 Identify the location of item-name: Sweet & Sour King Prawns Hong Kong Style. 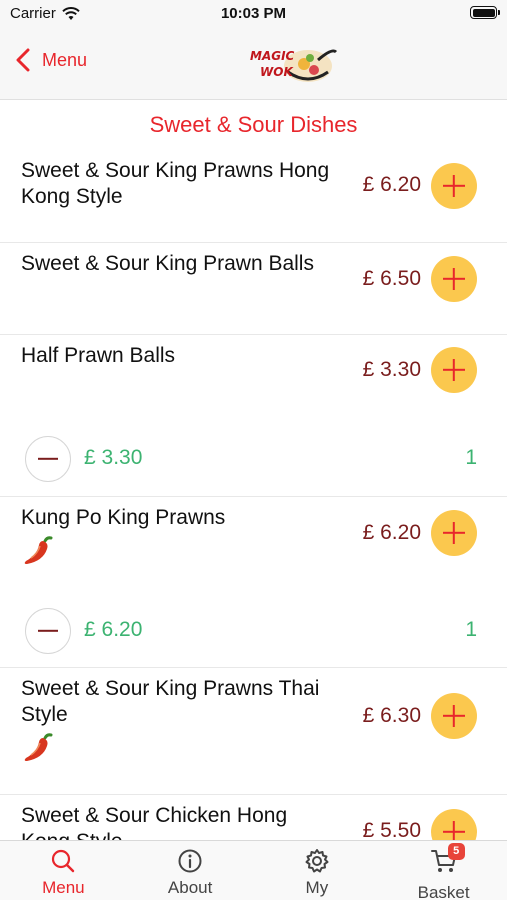
(175, 183).